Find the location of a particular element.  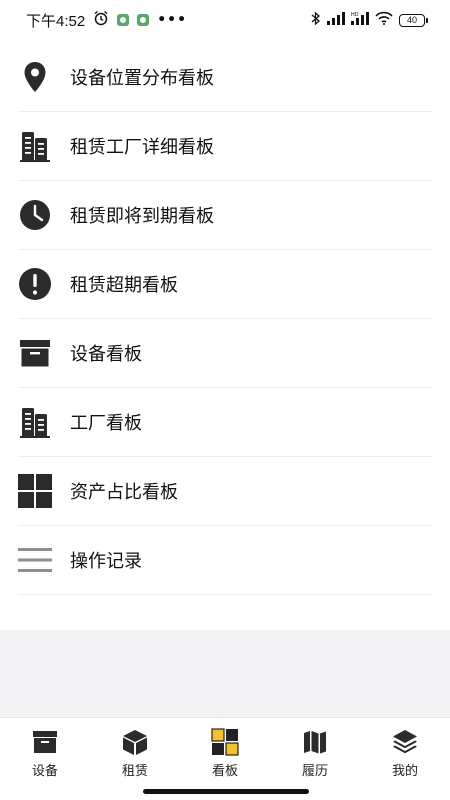

menu-item-device-location: 设备位置分布看板 is located at coordinates (225, 77).